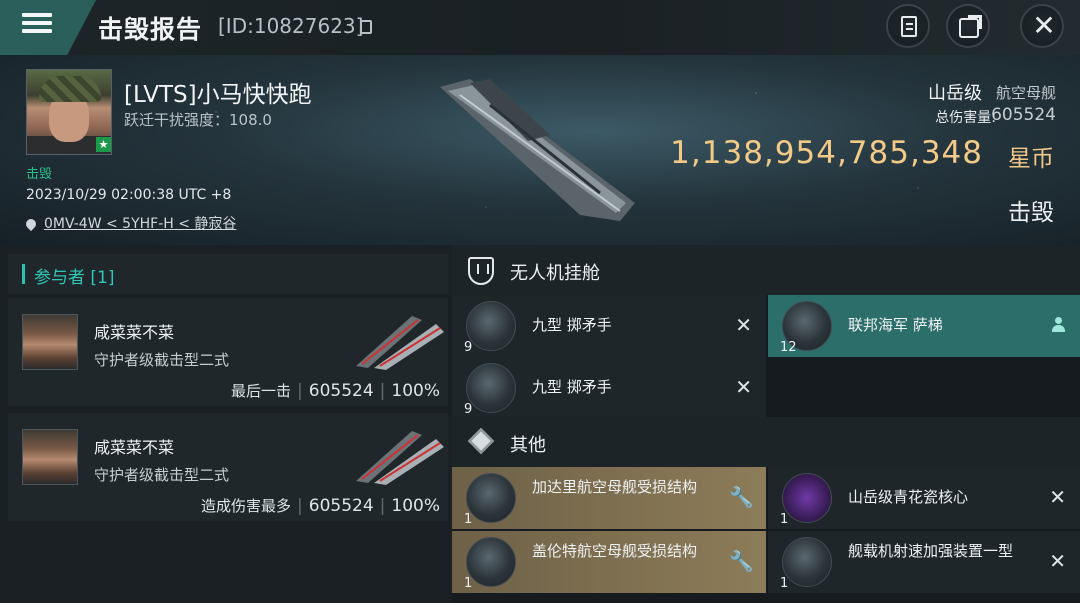 This screenshot has height=603, width=1080. I want to click on item-name: 舰载机射速加强装置一型, so click(931, 551).